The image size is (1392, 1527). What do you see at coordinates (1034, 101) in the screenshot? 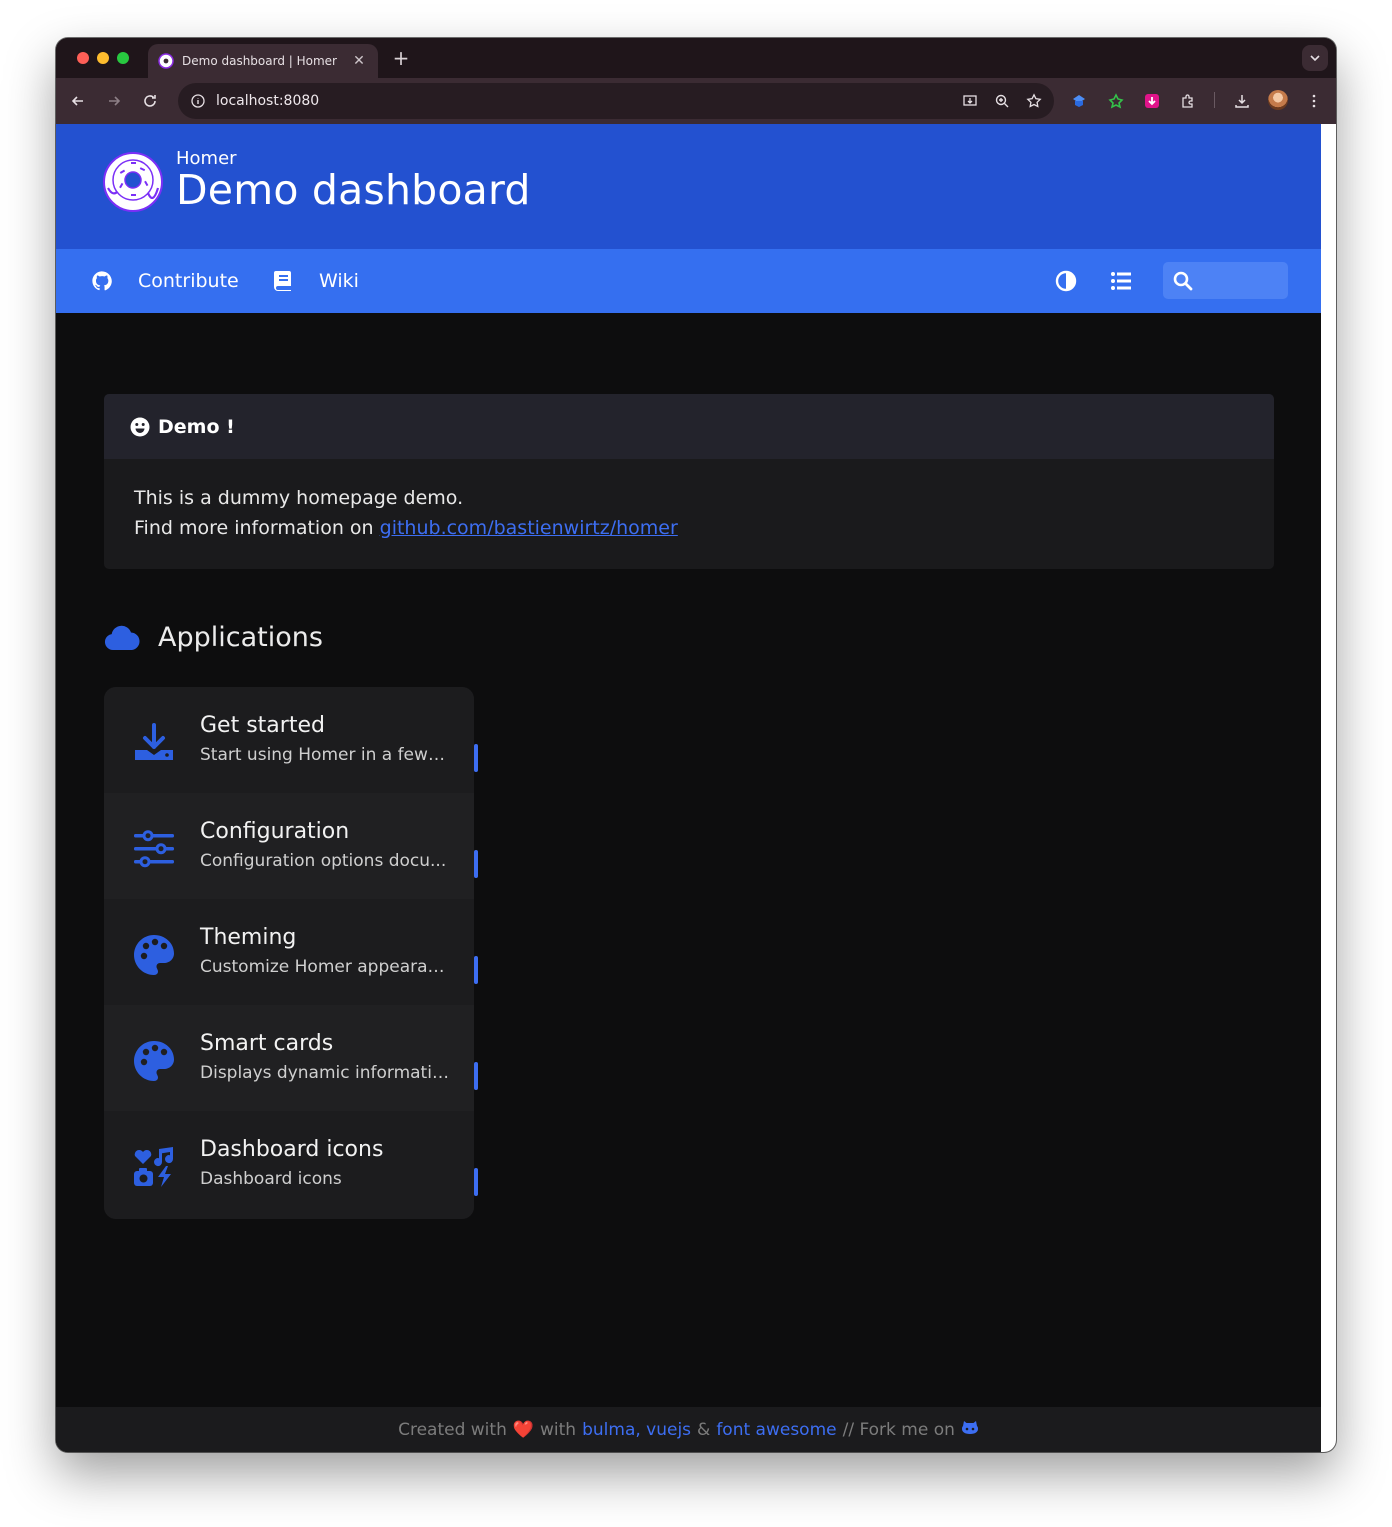
I see `bookmark-star-icon` at bounding box center [1034, 101].